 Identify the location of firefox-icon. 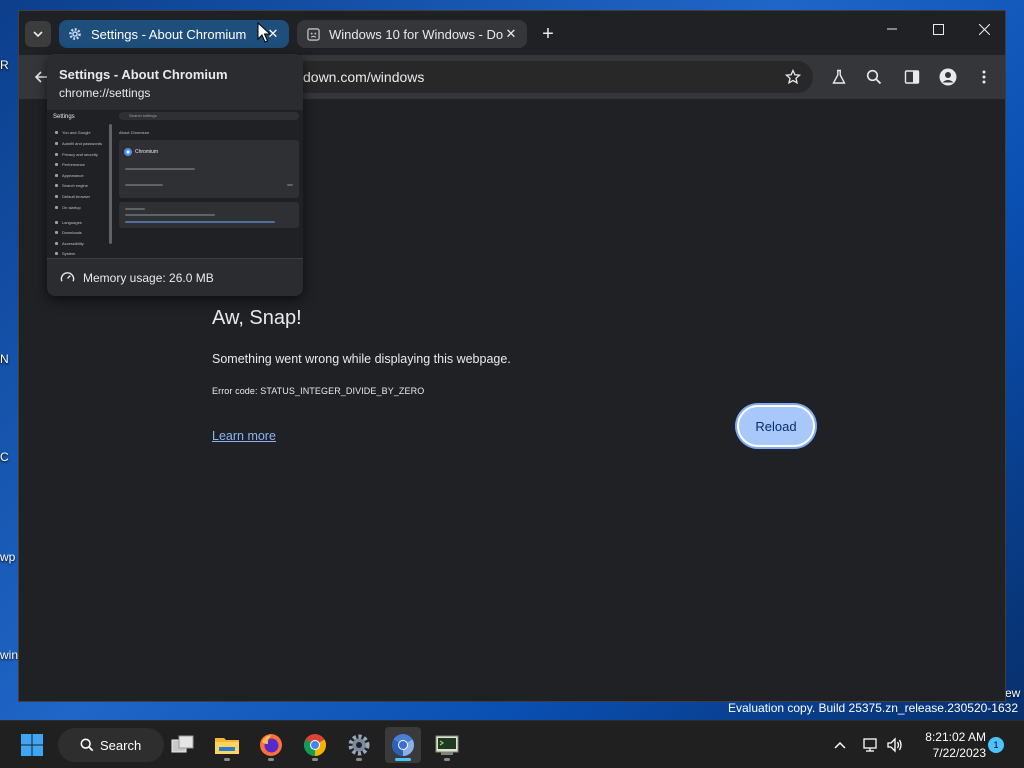
(271, 745).